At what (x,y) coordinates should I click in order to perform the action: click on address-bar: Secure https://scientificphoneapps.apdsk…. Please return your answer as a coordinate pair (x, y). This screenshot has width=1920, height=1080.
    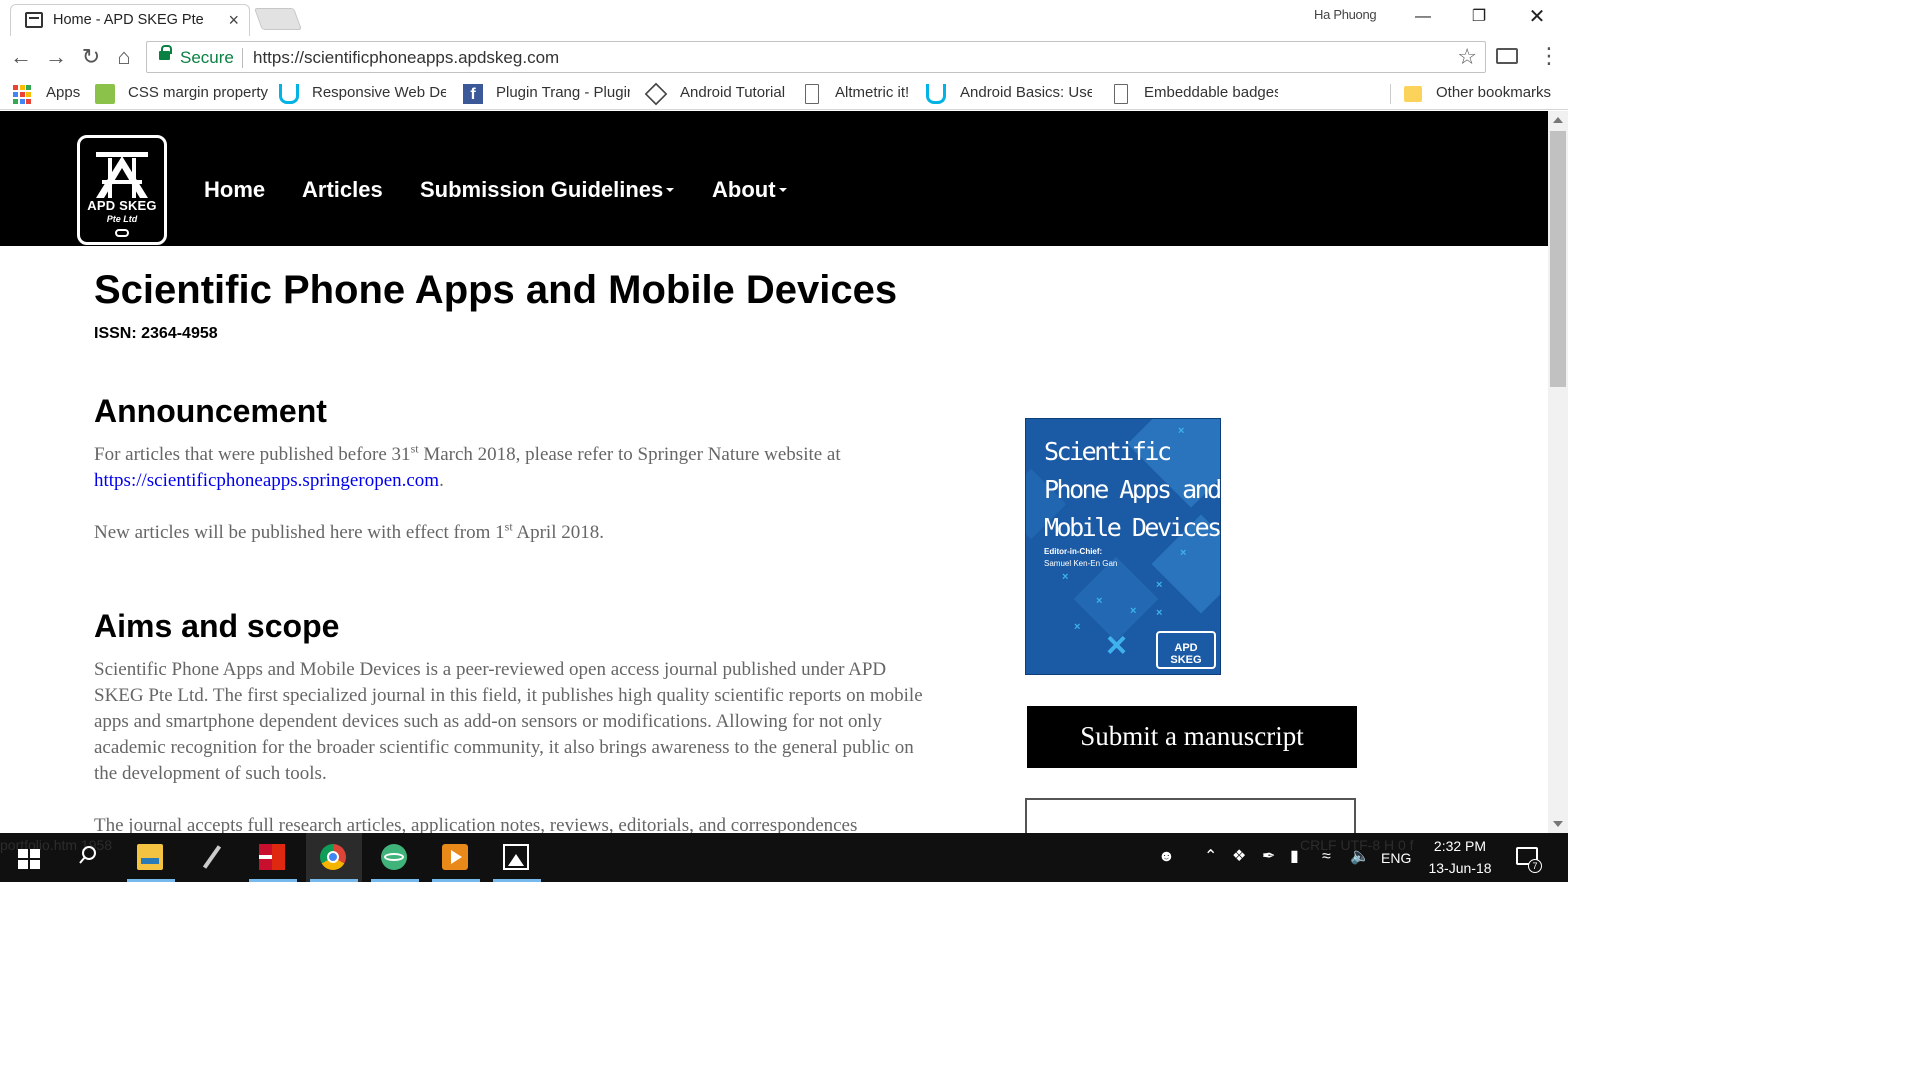
    Looking at the image, I should click on (816, 57).